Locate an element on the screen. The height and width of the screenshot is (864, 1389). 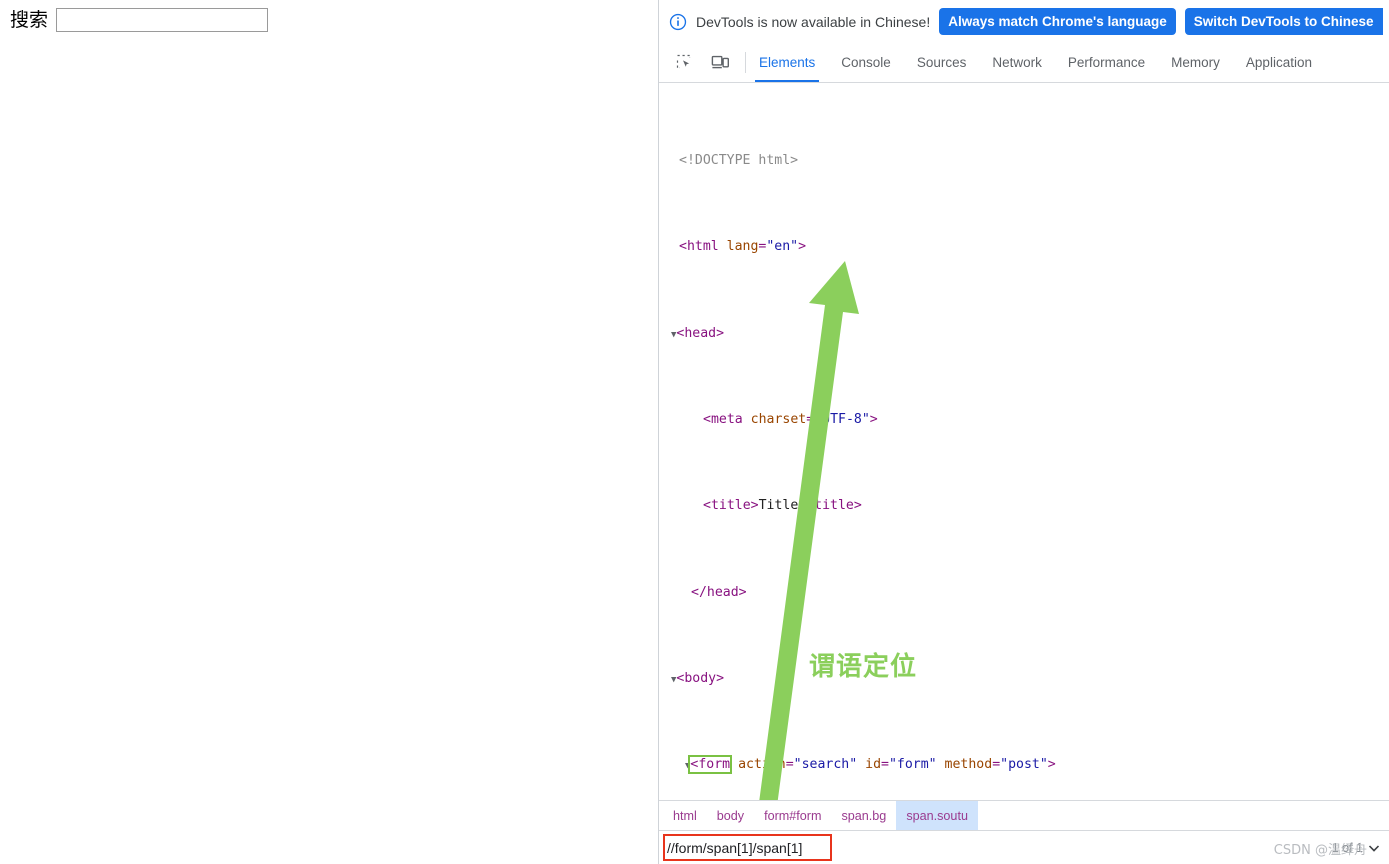
info-icon is located at coordinates (678, 21).